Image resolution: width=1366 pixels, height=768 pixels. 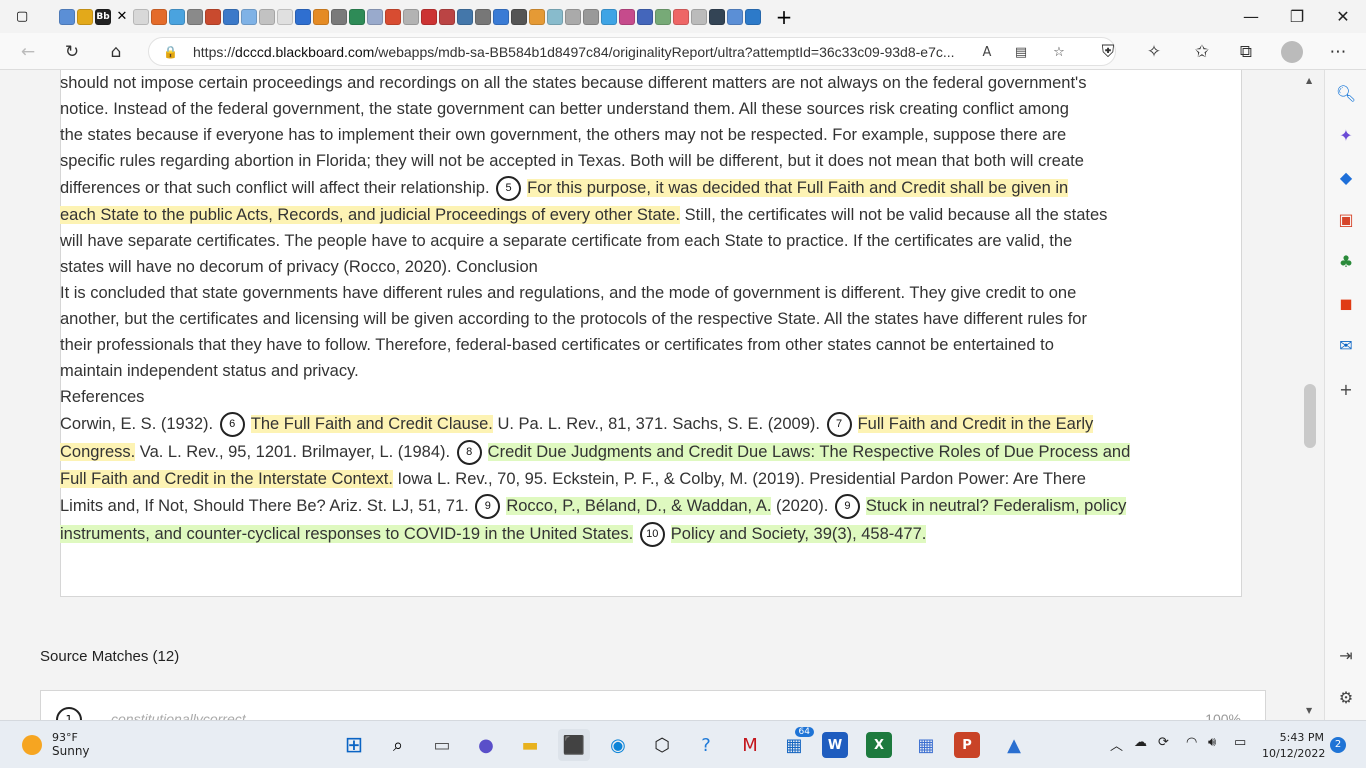 I want to click on match-marker-icon: 8, so click(x=469, y=453).